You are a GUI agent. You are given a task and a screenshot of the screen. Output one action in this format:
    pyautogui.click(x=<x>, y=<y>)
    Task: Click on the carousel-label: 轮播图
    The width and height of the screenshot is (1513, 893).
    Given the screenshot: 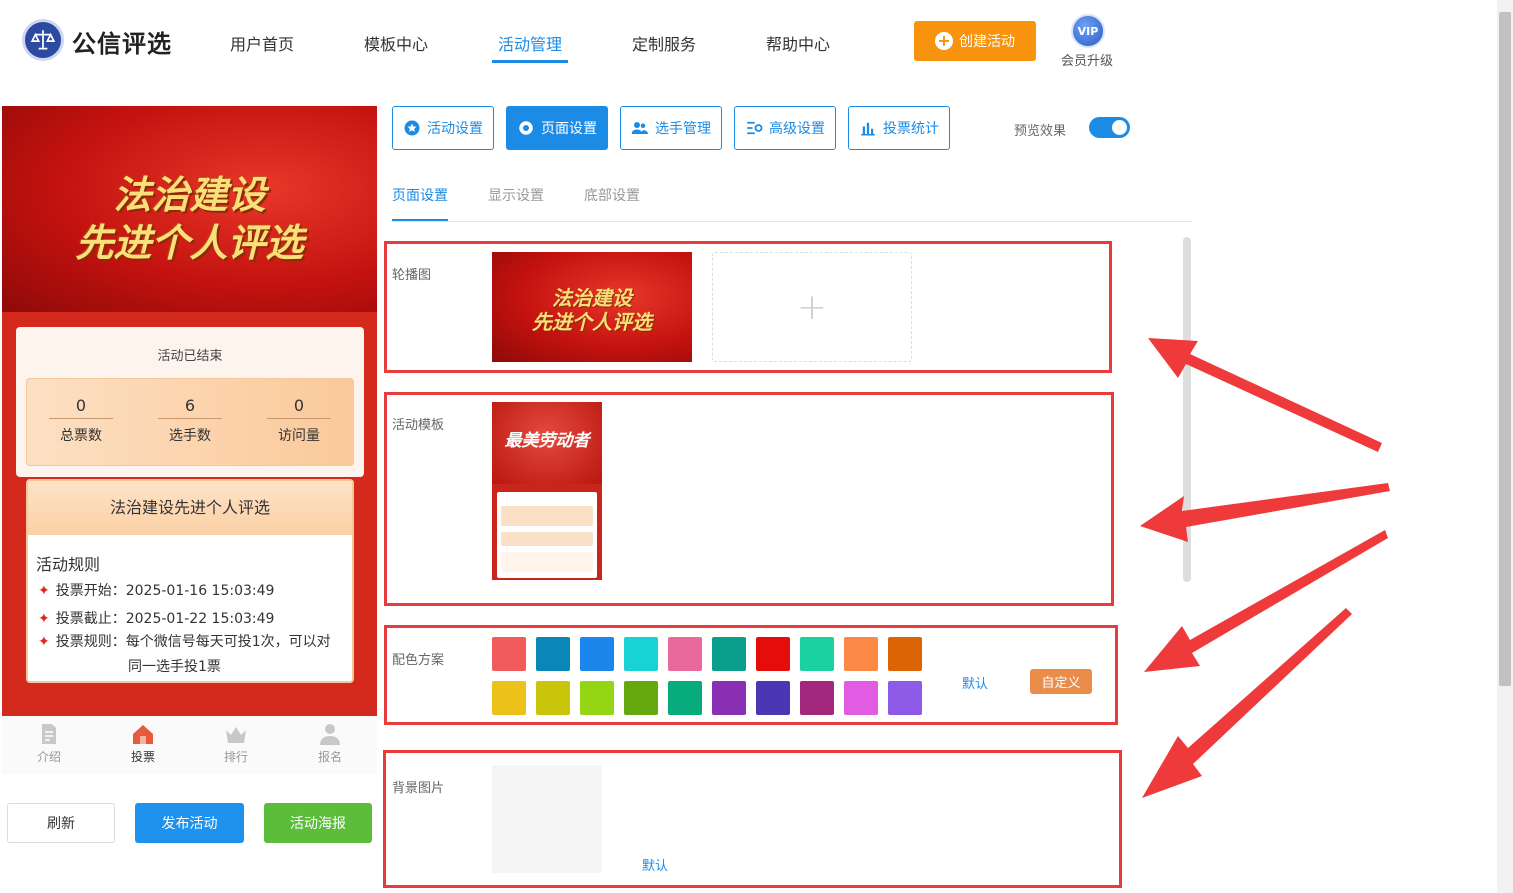 What is the action you would take?
    pyautogui.click(x=412, y=275)
    